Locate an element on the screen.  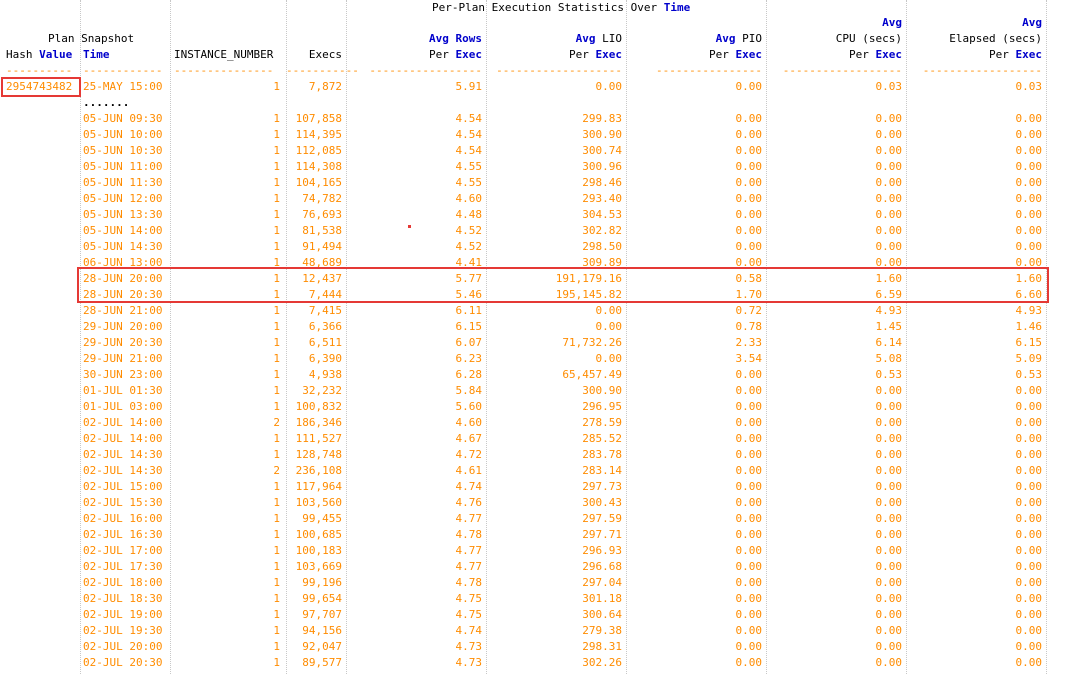
lio-cell: 299.83 is located at coordinates (602, 118).